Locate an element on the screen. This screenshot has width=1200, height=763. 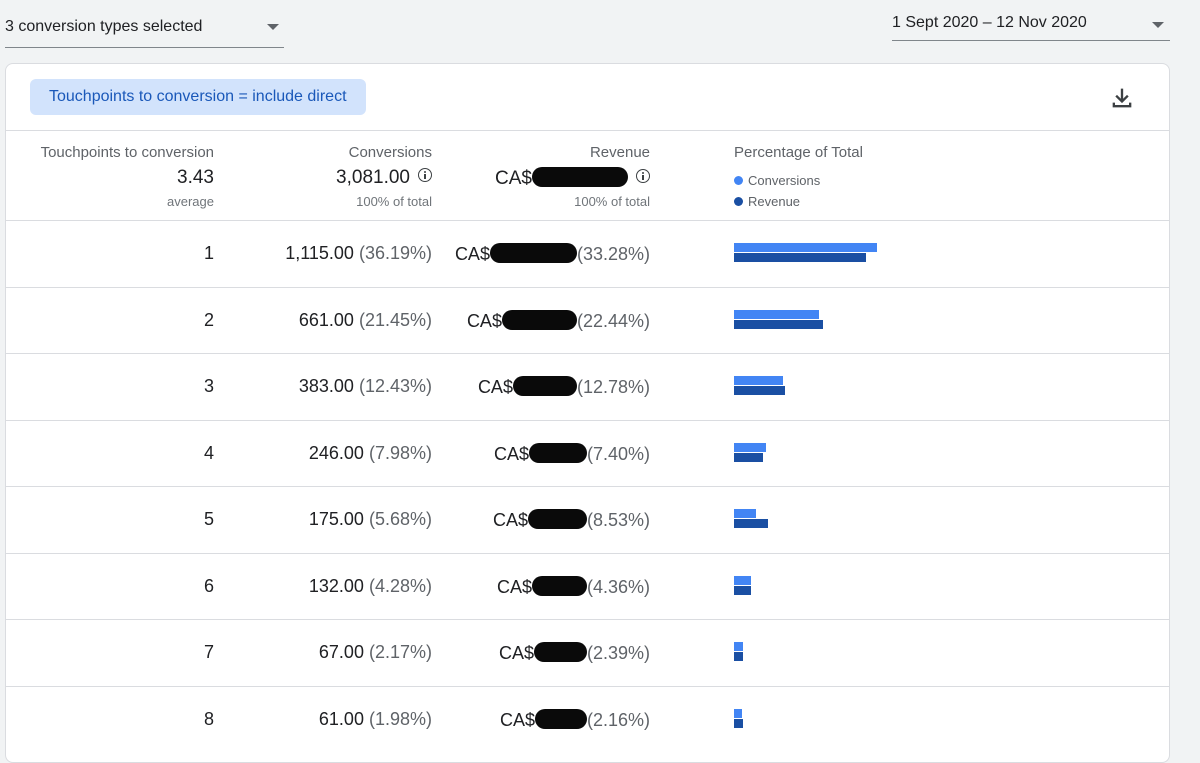
revenue-percent: (22.44%) is located at coordinates (613, 320).